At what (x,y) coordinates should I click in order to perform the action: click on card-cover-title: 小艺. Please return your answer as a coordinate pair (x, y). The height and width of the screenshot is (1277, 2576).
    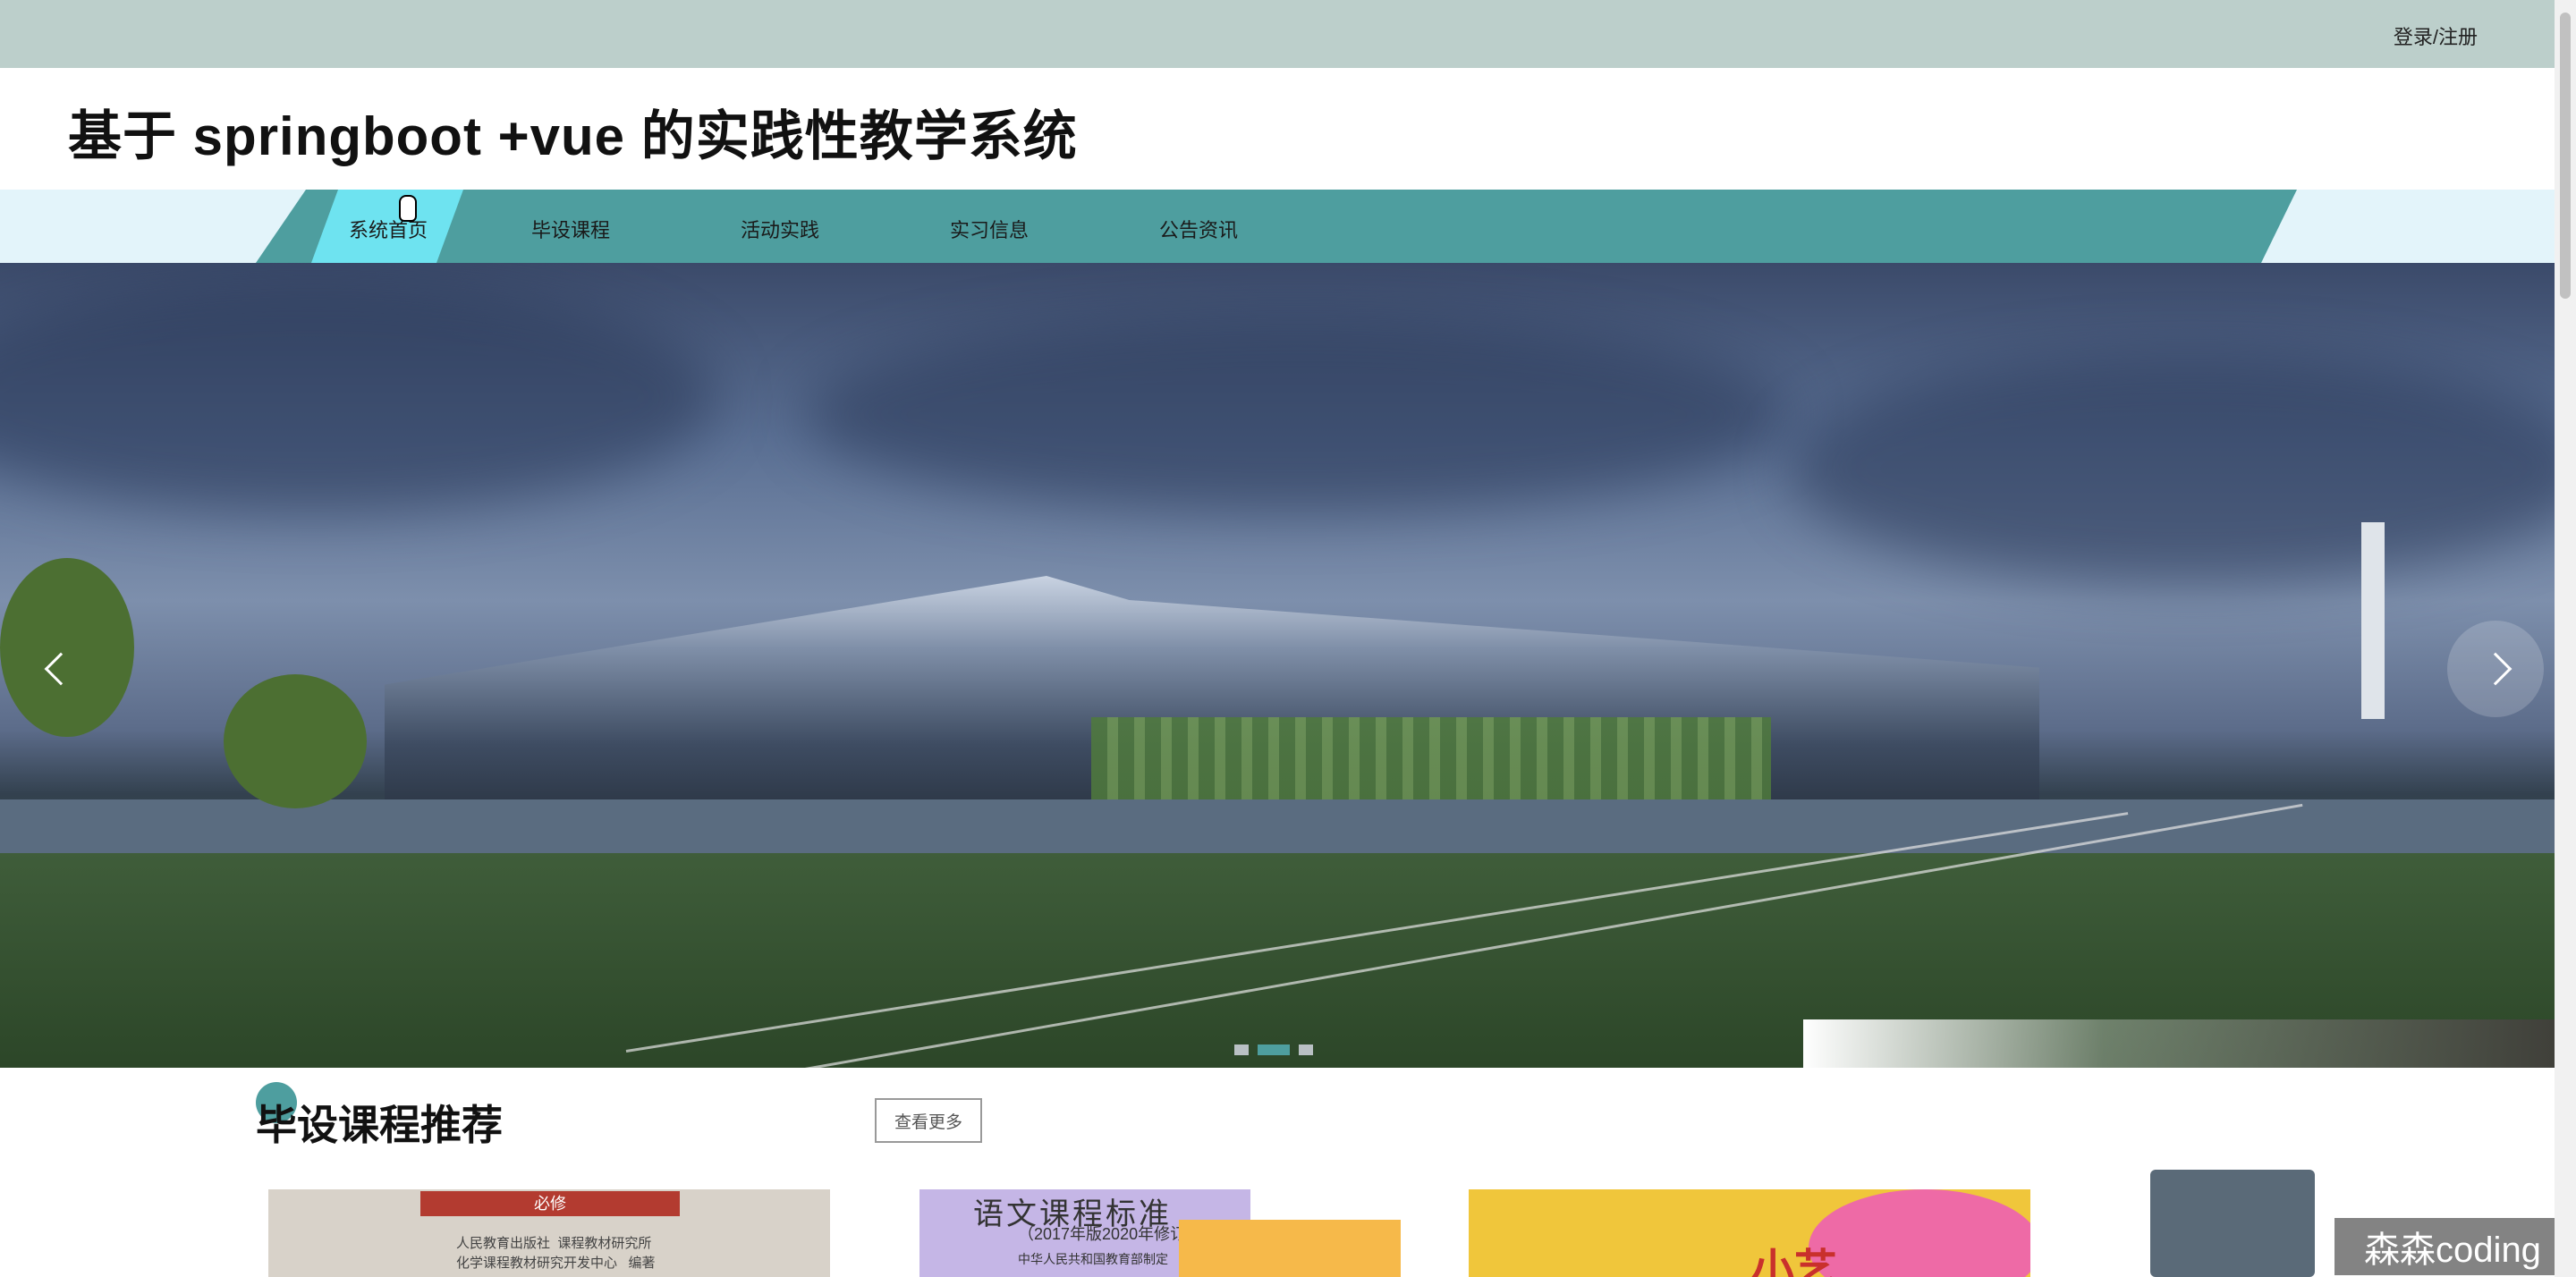
    Looking at the image, I should click on (1794, 1262).